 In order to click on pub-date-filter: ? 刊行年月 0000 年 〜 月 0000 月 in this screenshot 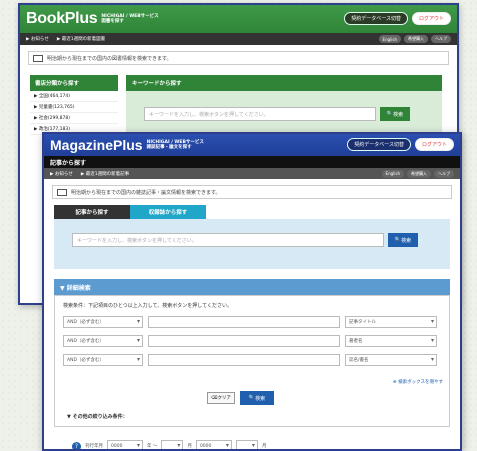, I will do `click(169, 444)`.